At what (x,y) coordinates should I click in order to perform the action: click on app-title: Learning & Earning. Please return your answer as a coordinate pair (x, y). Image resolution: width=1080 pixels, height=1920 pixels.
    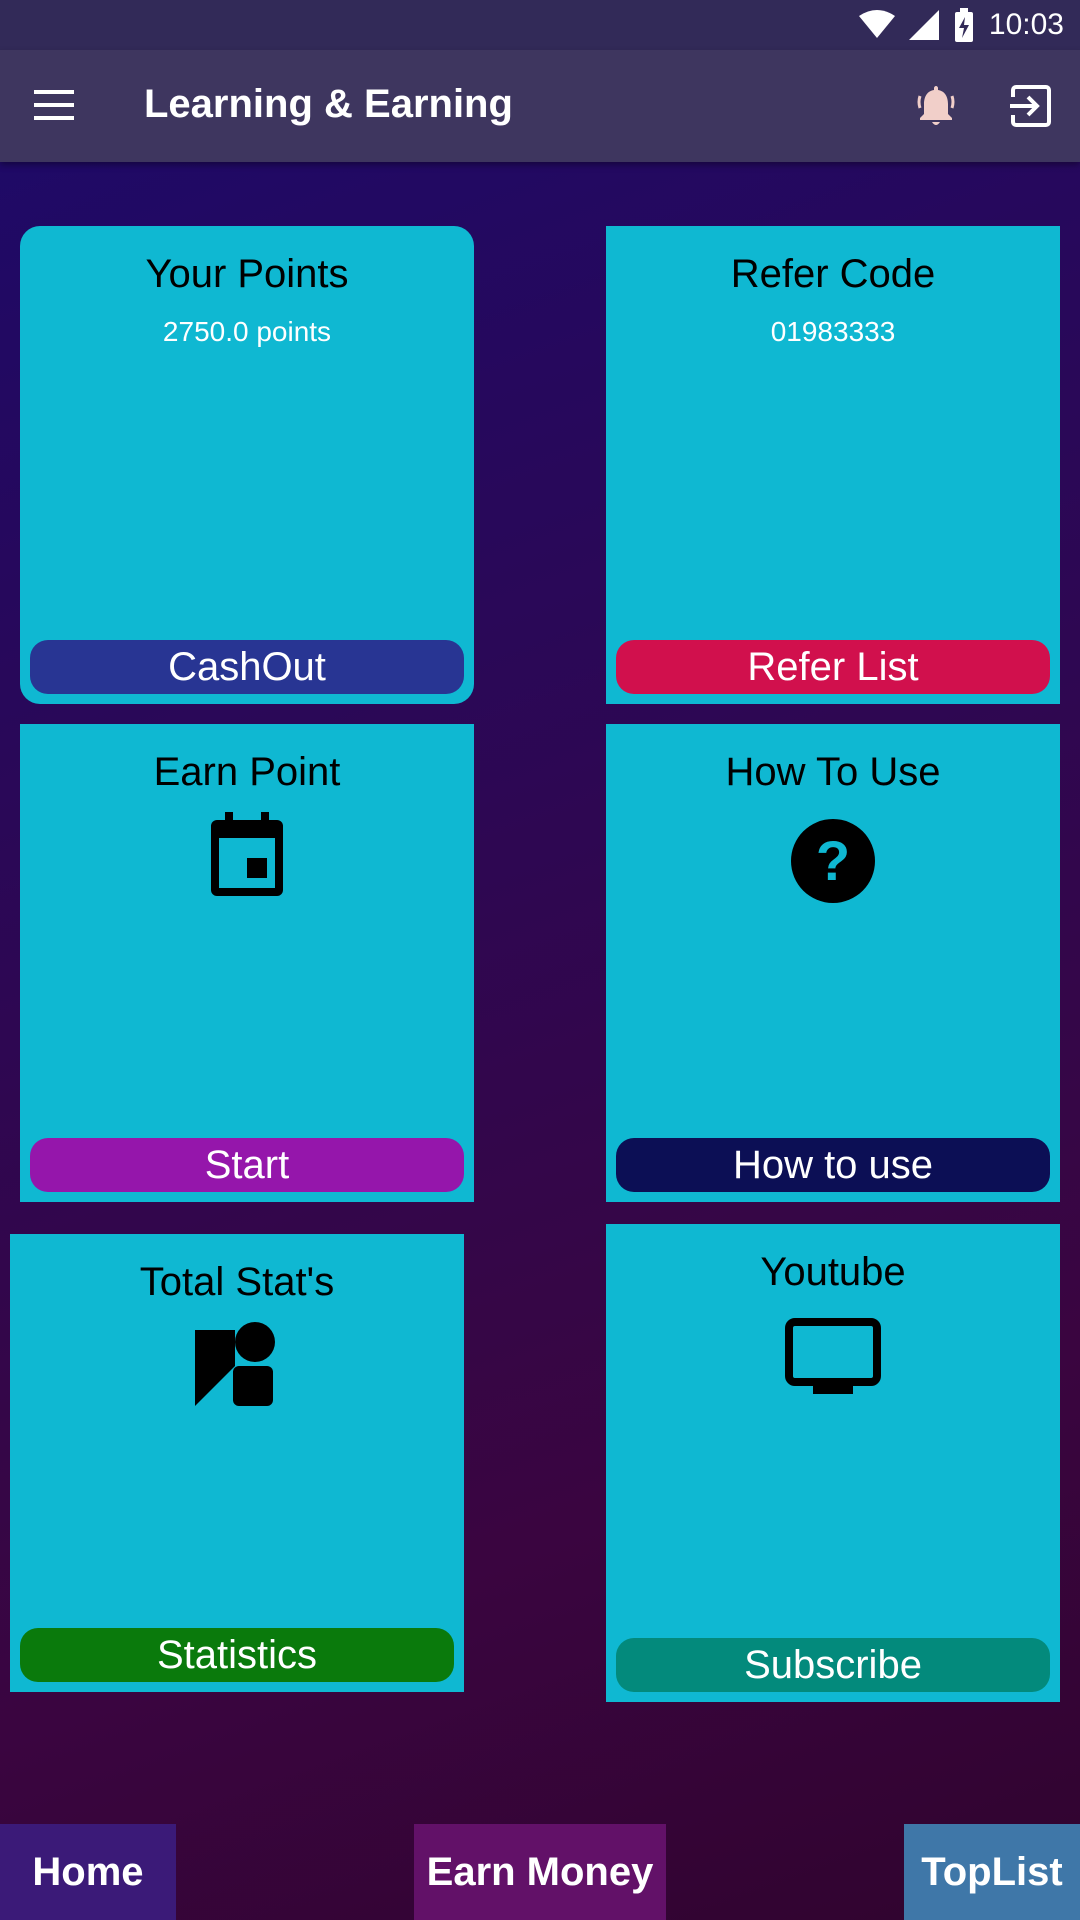
    Looking at the image, I should click on (328, 104).